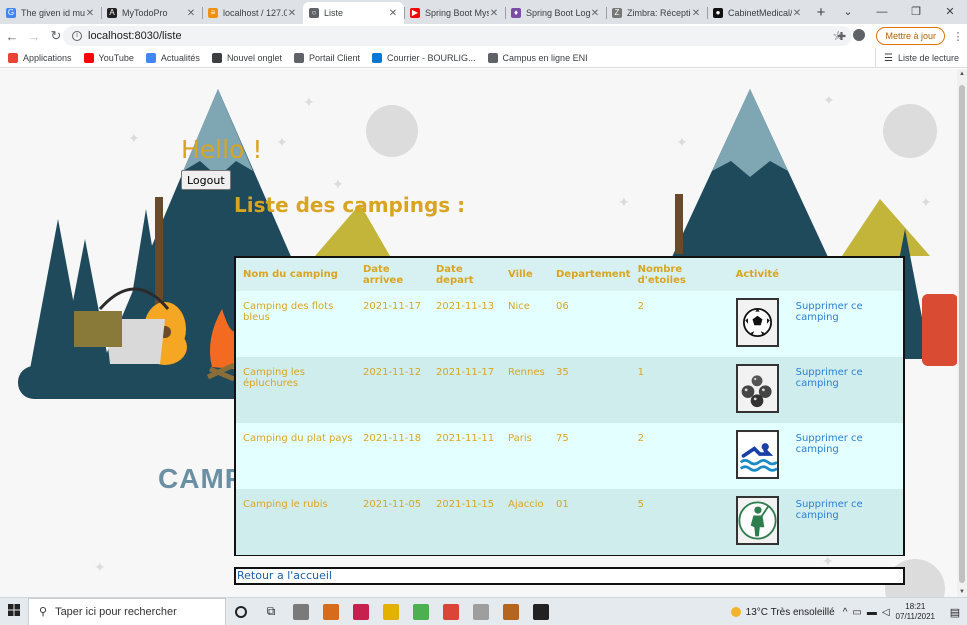  I want to click on moon-right, so click(910, 131).